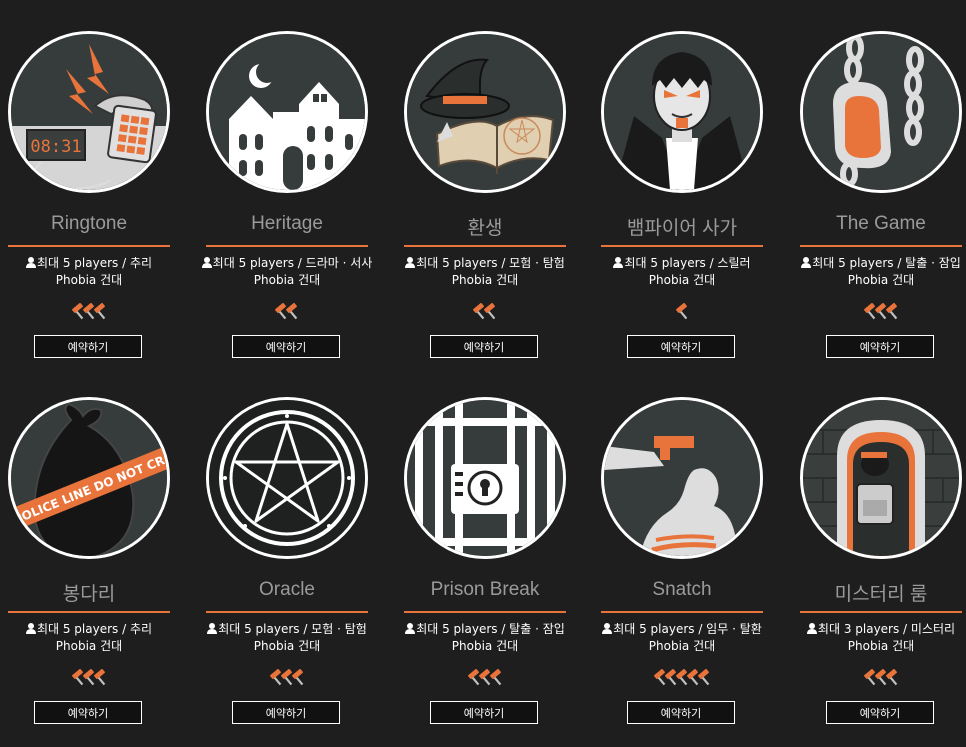 The image size is (966, 747). I want to click on players-info: 최대 5 players / 스릴러, so click(687, 263).